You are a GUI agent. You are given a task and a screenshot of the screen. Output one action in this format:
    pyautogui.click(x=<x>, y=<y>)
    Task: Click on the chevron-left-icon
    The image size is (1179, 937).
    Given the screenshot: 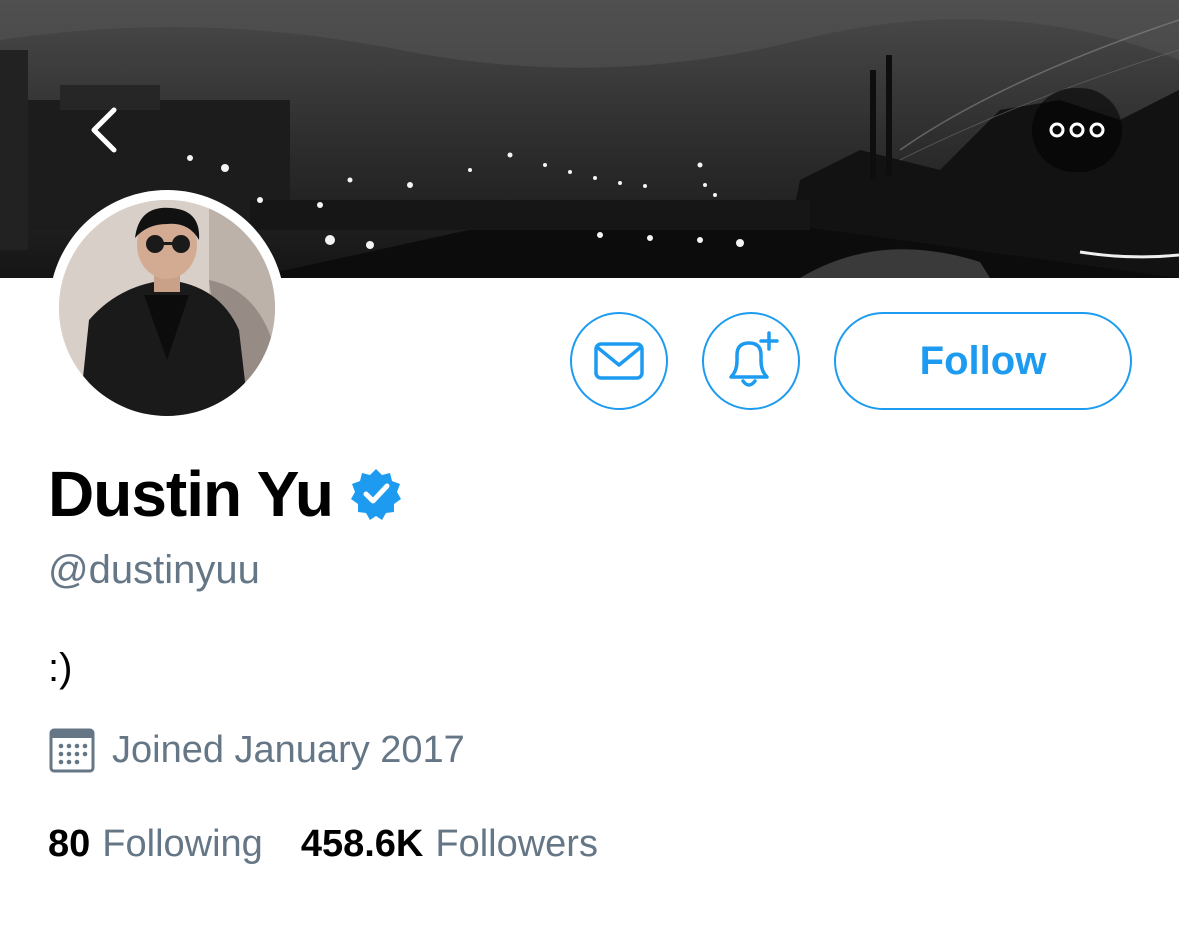 What is the action you would take?
    pyautogui.click(x=104, y=130)
    